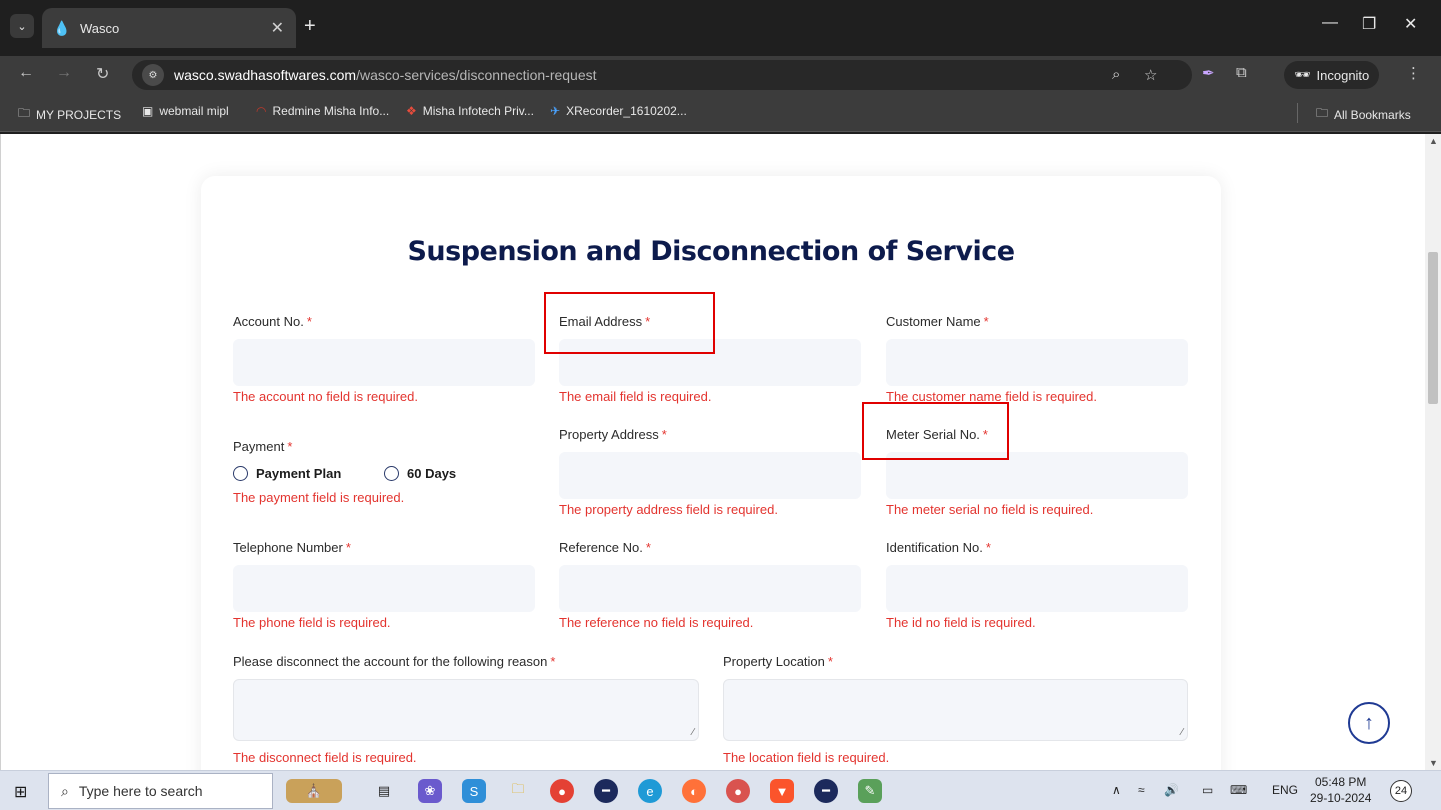  I want to click on customer-name-input, so click(1037, 362).